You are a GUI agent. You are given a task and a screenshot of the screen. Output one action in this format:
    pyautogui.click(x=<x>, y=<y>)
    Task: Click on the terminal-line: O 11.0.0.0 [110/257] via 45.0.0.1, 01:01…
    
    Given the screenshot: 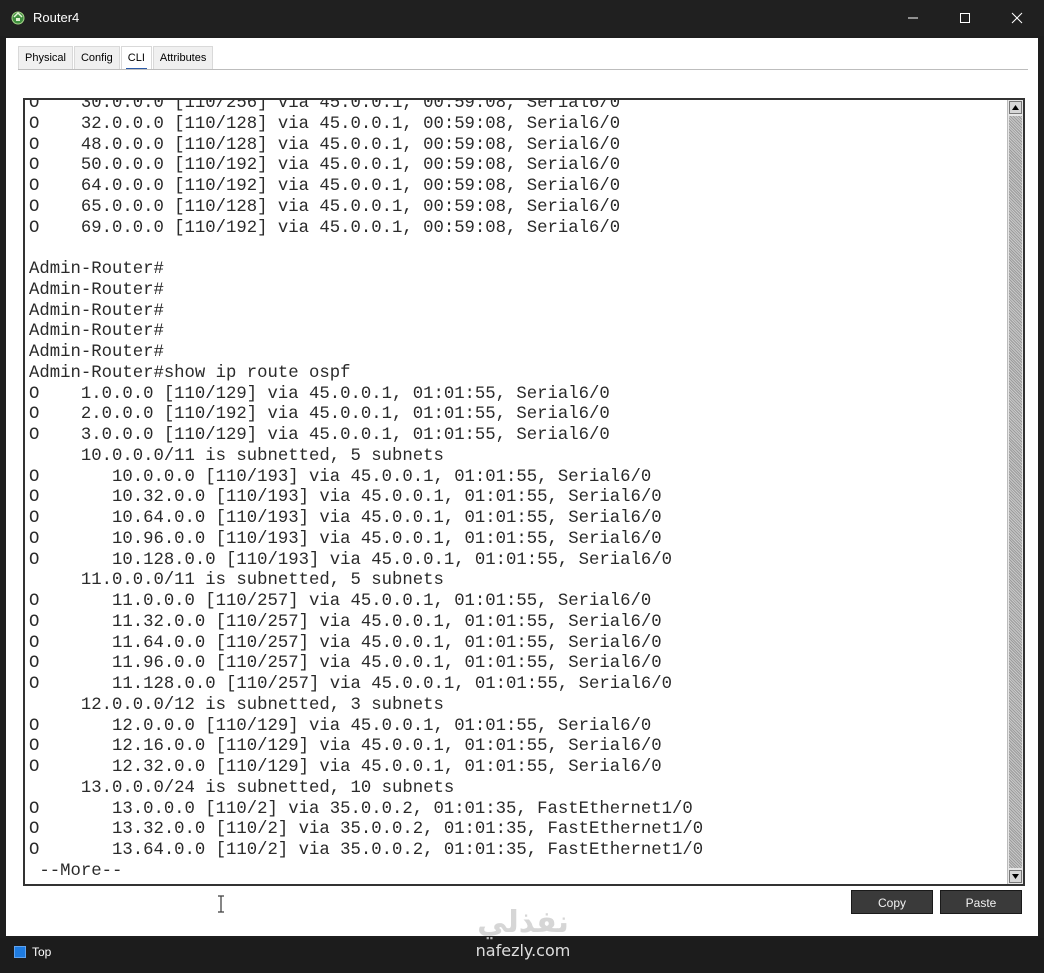 What is the action you would take?
    pyautogui.click(x=340, y=601)
    